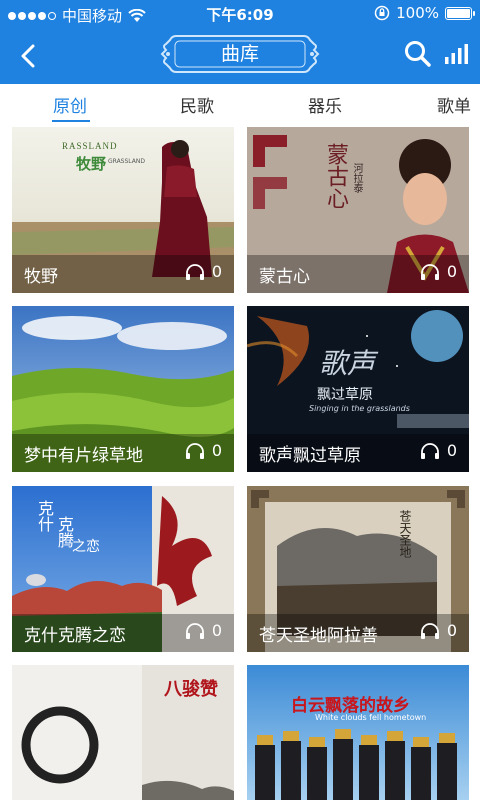 The width and height of the screenshot is (480, 800). I want to click on album-card: 蒙古心 河拉泰 蒙古心 0, so click(358, 210).